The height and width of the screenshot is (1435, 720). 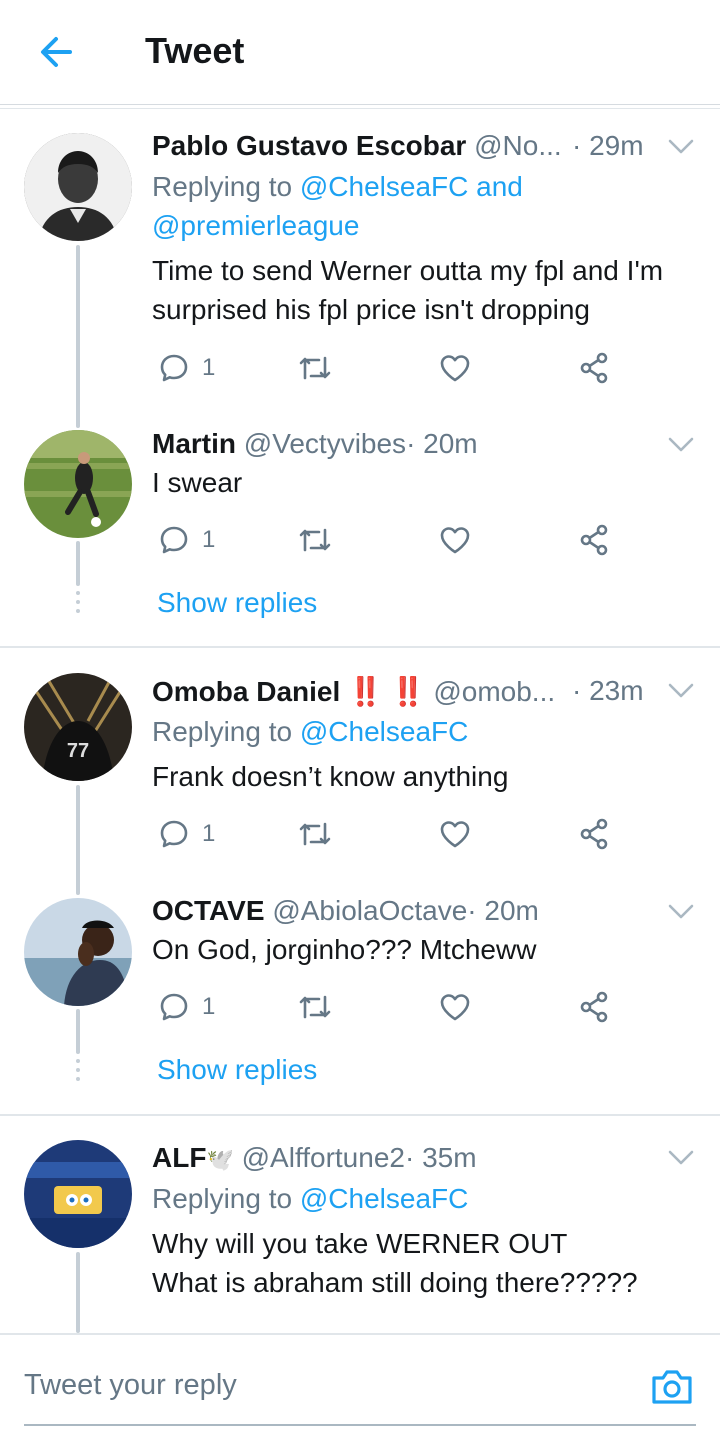 What do you see at coordinates (440, 1157) in the screenshot?
I see `timestamp: · 35m` at bounding box center [440, 1157].